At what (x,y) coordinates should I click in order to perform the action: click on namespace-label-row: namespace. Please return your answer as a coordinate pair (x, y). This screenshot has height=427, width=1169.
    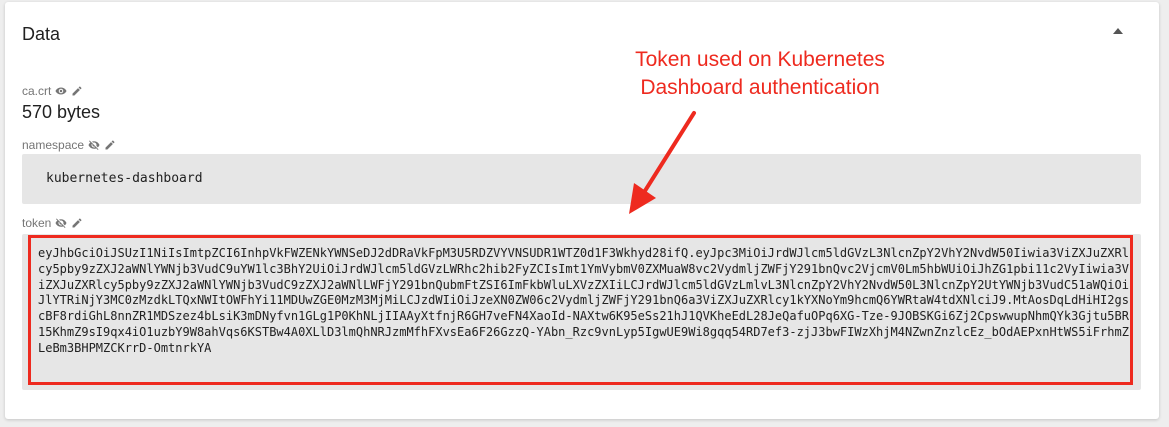
    Looking at the image, I should click on (69, 145).